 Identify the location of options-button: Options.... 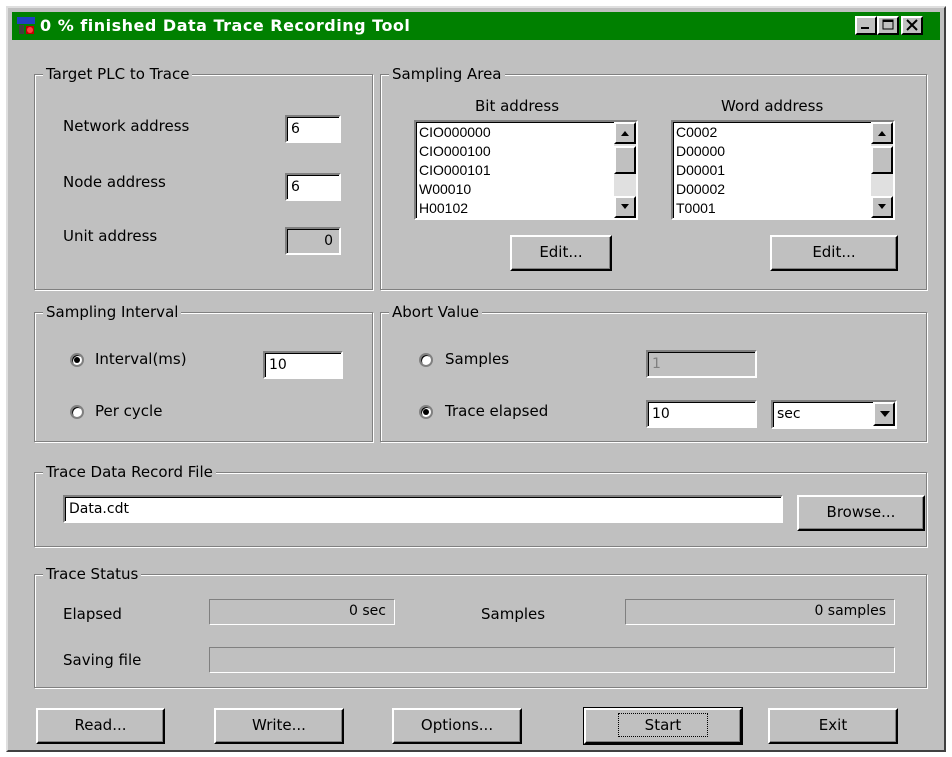
(457, 726).